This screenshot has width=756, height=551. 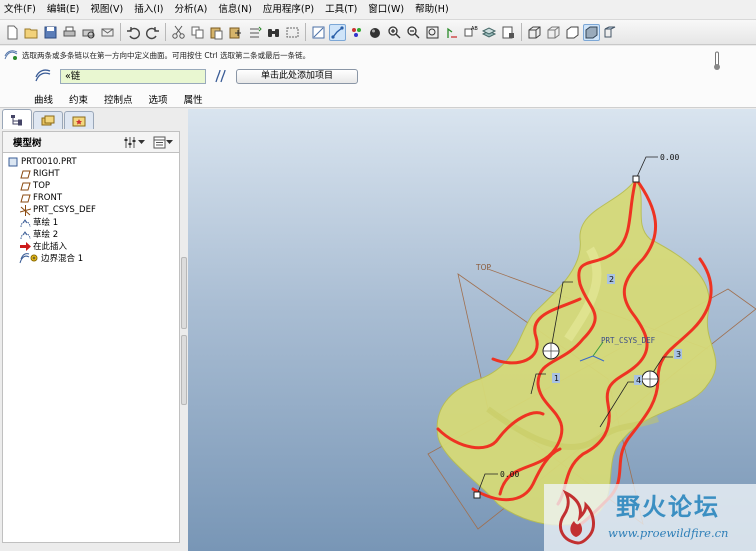 What do you see at coordinates (717, 60) in the screenshot?
I see `thermometer-icon` at bounding box center [717, 60].